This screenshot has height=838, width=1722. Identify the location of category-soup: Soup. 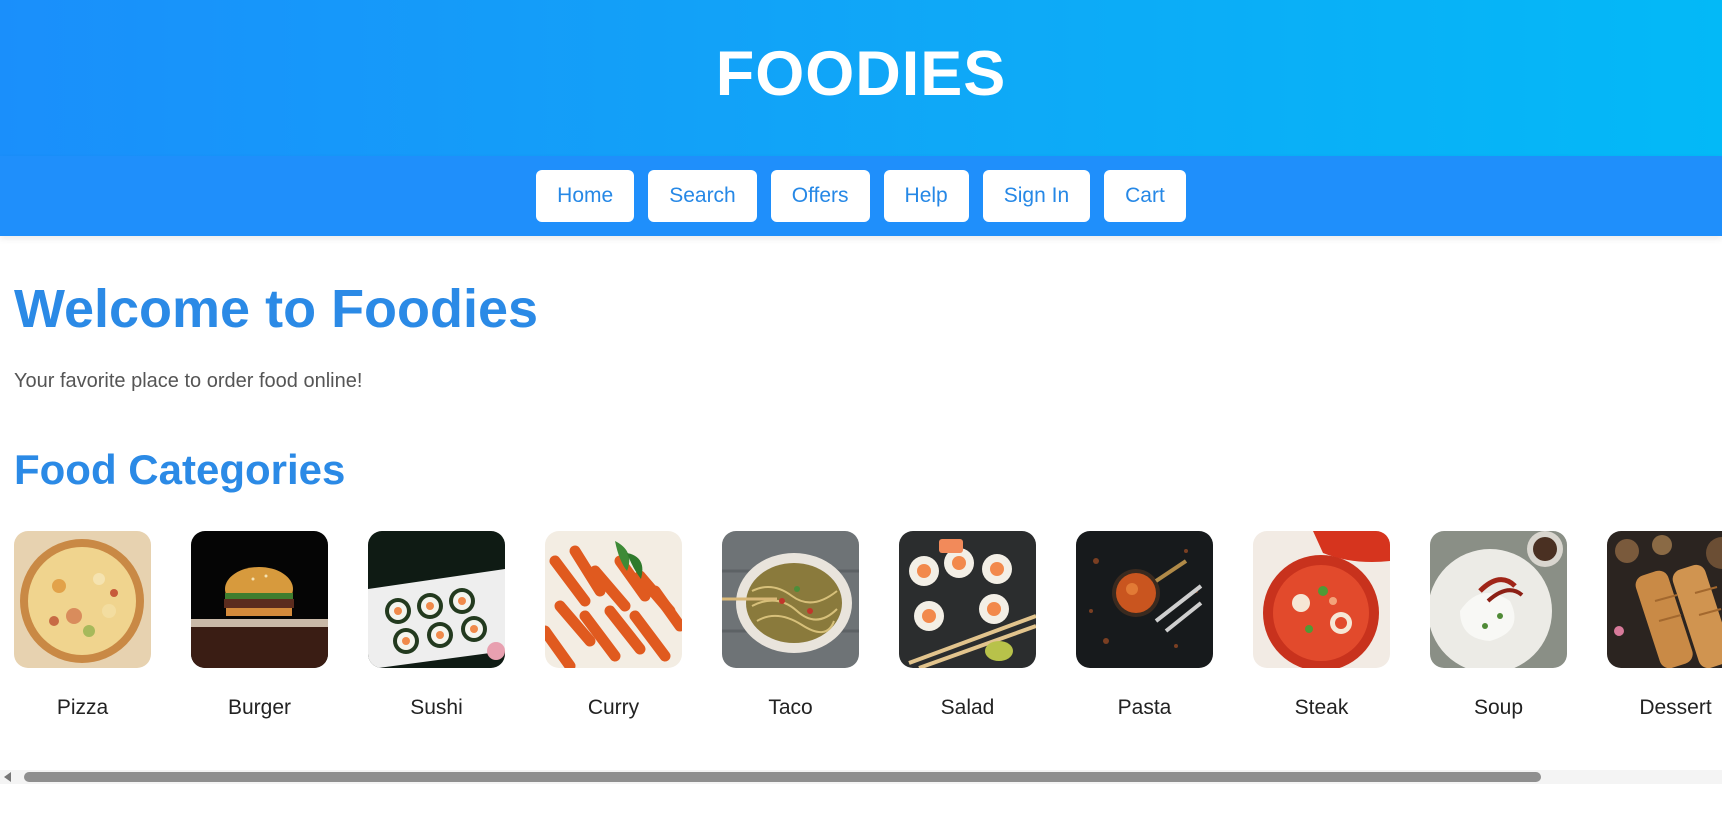
(1498, 625).